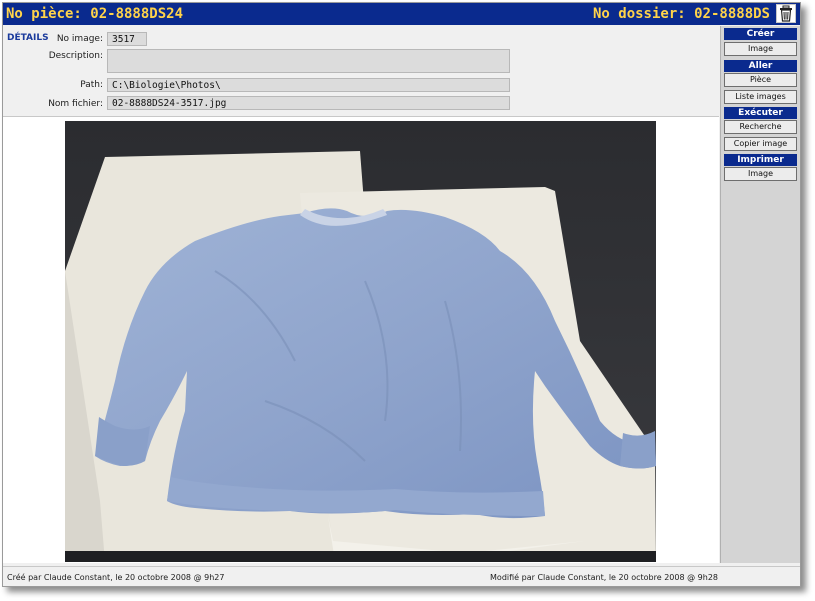 Image resolution: width=815 pixels, height=601 pixels. Describe the element at coordinates (760, 144) in the screenshot. I see `copy-image-button: Copier image` at that location.